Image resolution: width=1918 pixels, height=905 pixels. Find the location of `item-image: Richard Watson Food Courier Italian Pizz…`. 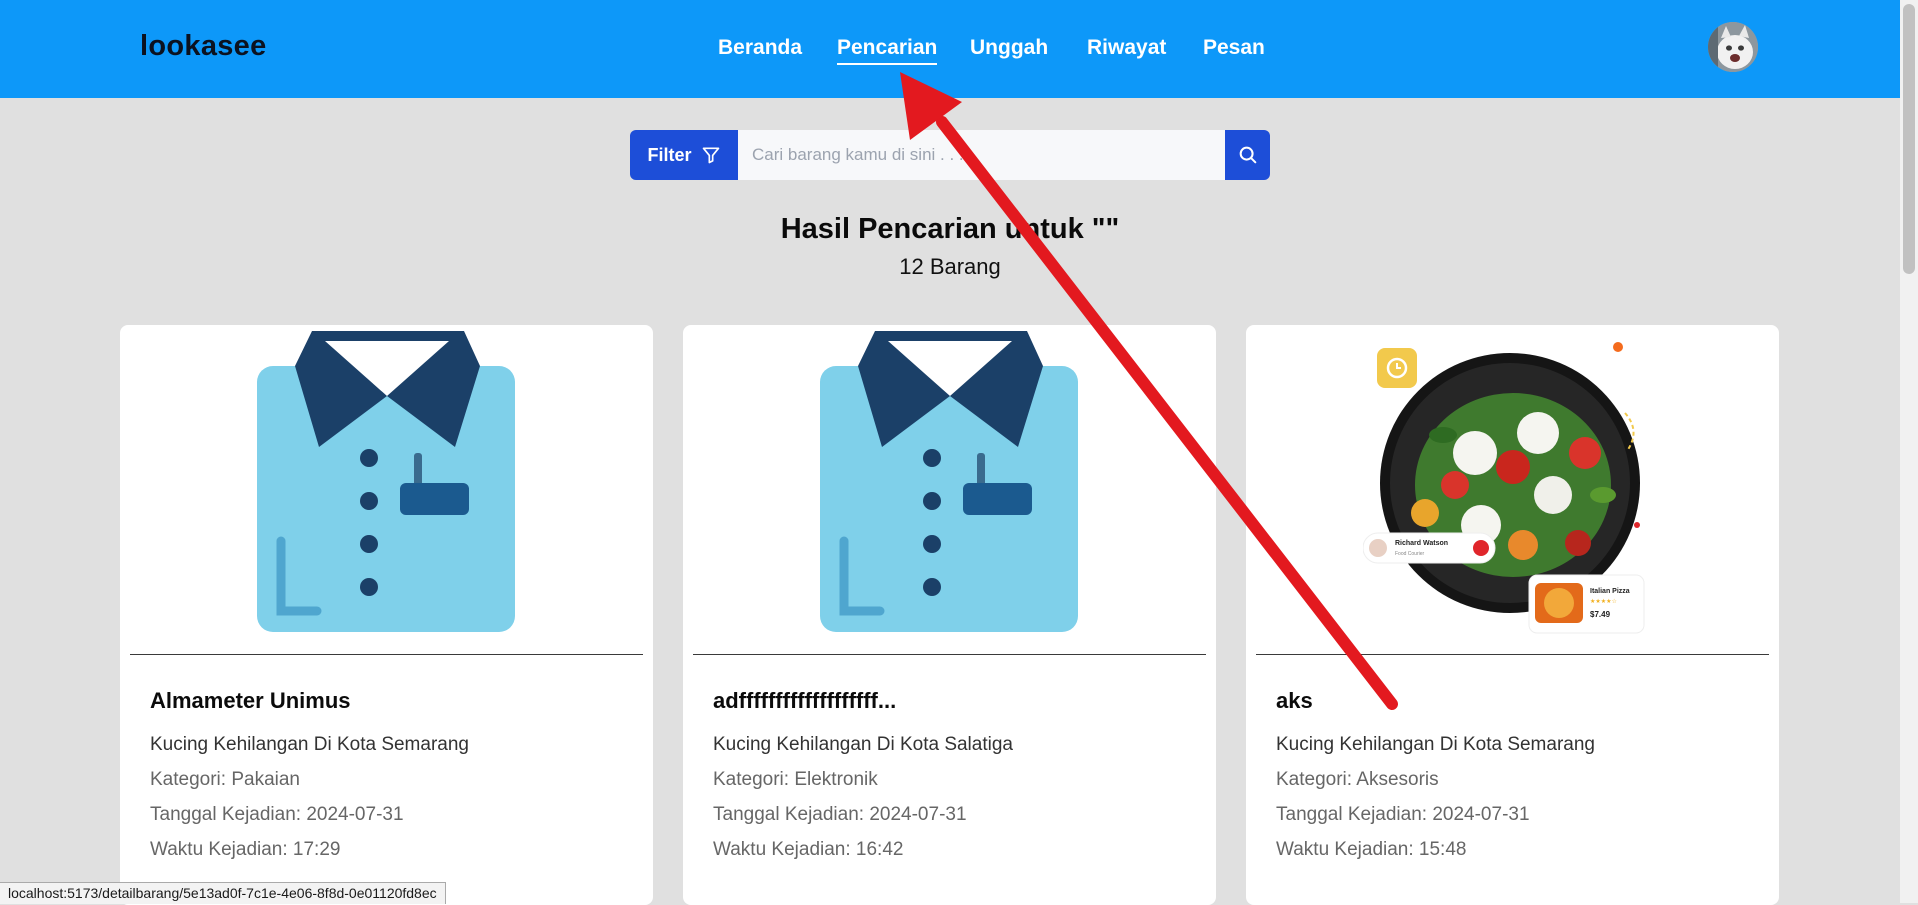

item-image: Richard Watson Food Courier Italian Pizz… is located at coordinates (1512, 489).